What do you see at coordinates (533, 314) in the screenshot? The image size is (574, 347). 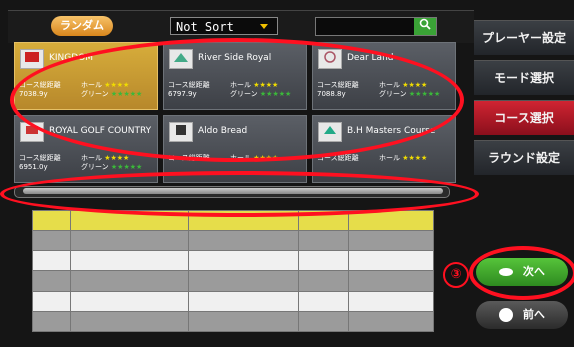 I see `prev-label: 前へ` at bounding box center [533, 314].